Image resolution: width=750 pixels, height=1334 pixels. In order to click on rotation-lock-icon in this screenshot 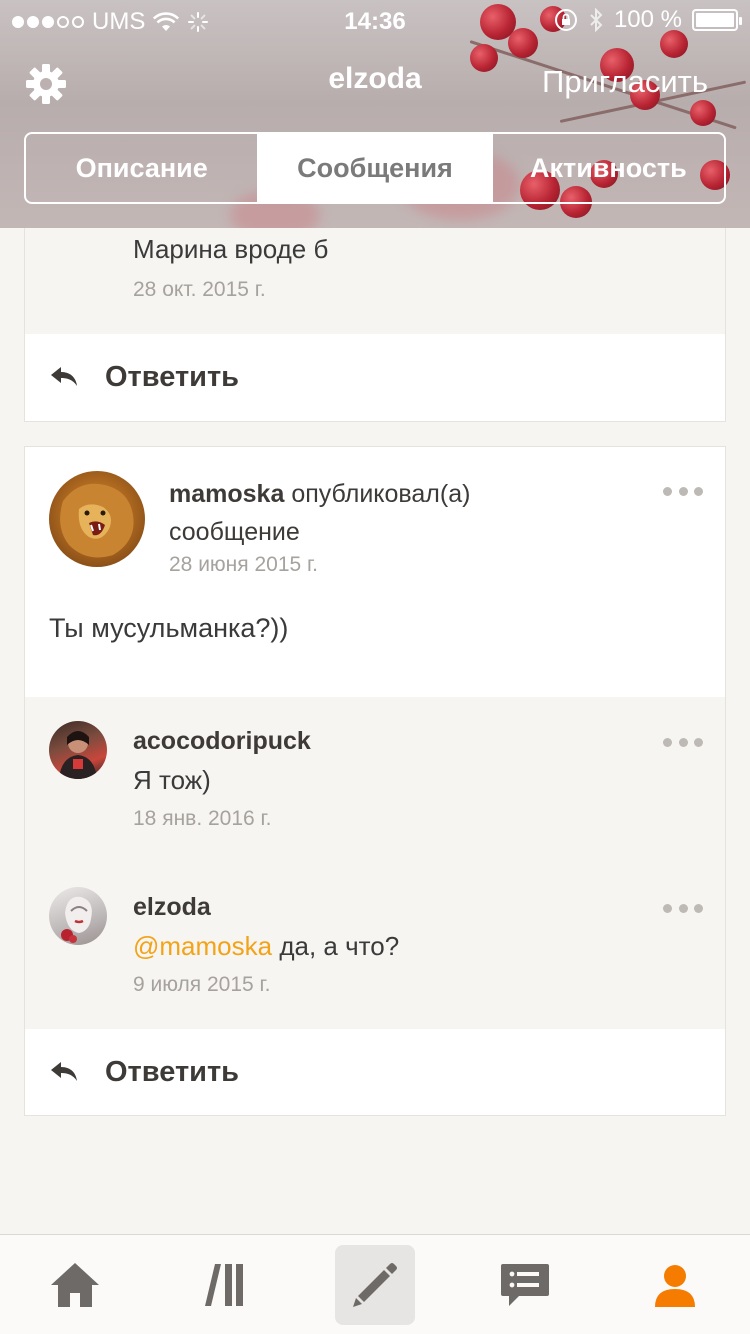, I will do `click(565, 20)`.